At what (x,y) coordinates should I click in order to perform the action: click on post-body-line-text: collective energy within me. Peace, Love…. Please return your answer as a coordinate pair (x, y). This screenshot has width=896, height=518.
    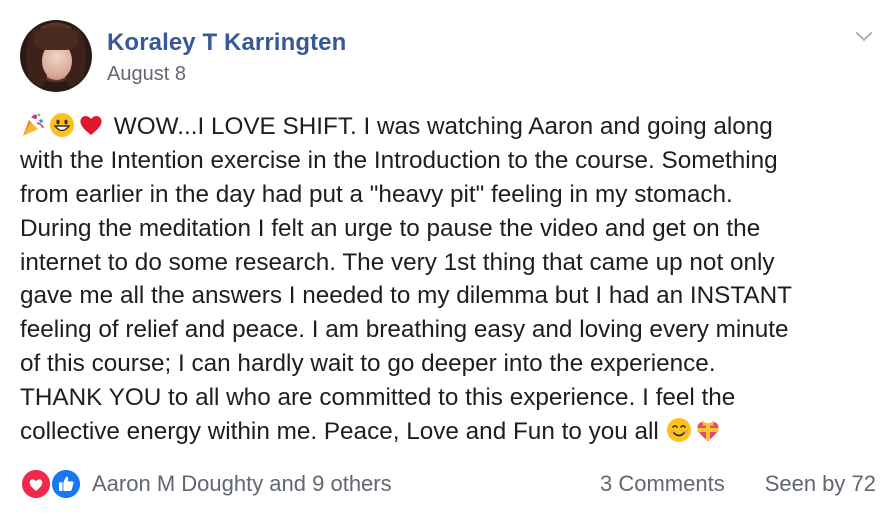
    Looking at the image, I should click on (339, 432).